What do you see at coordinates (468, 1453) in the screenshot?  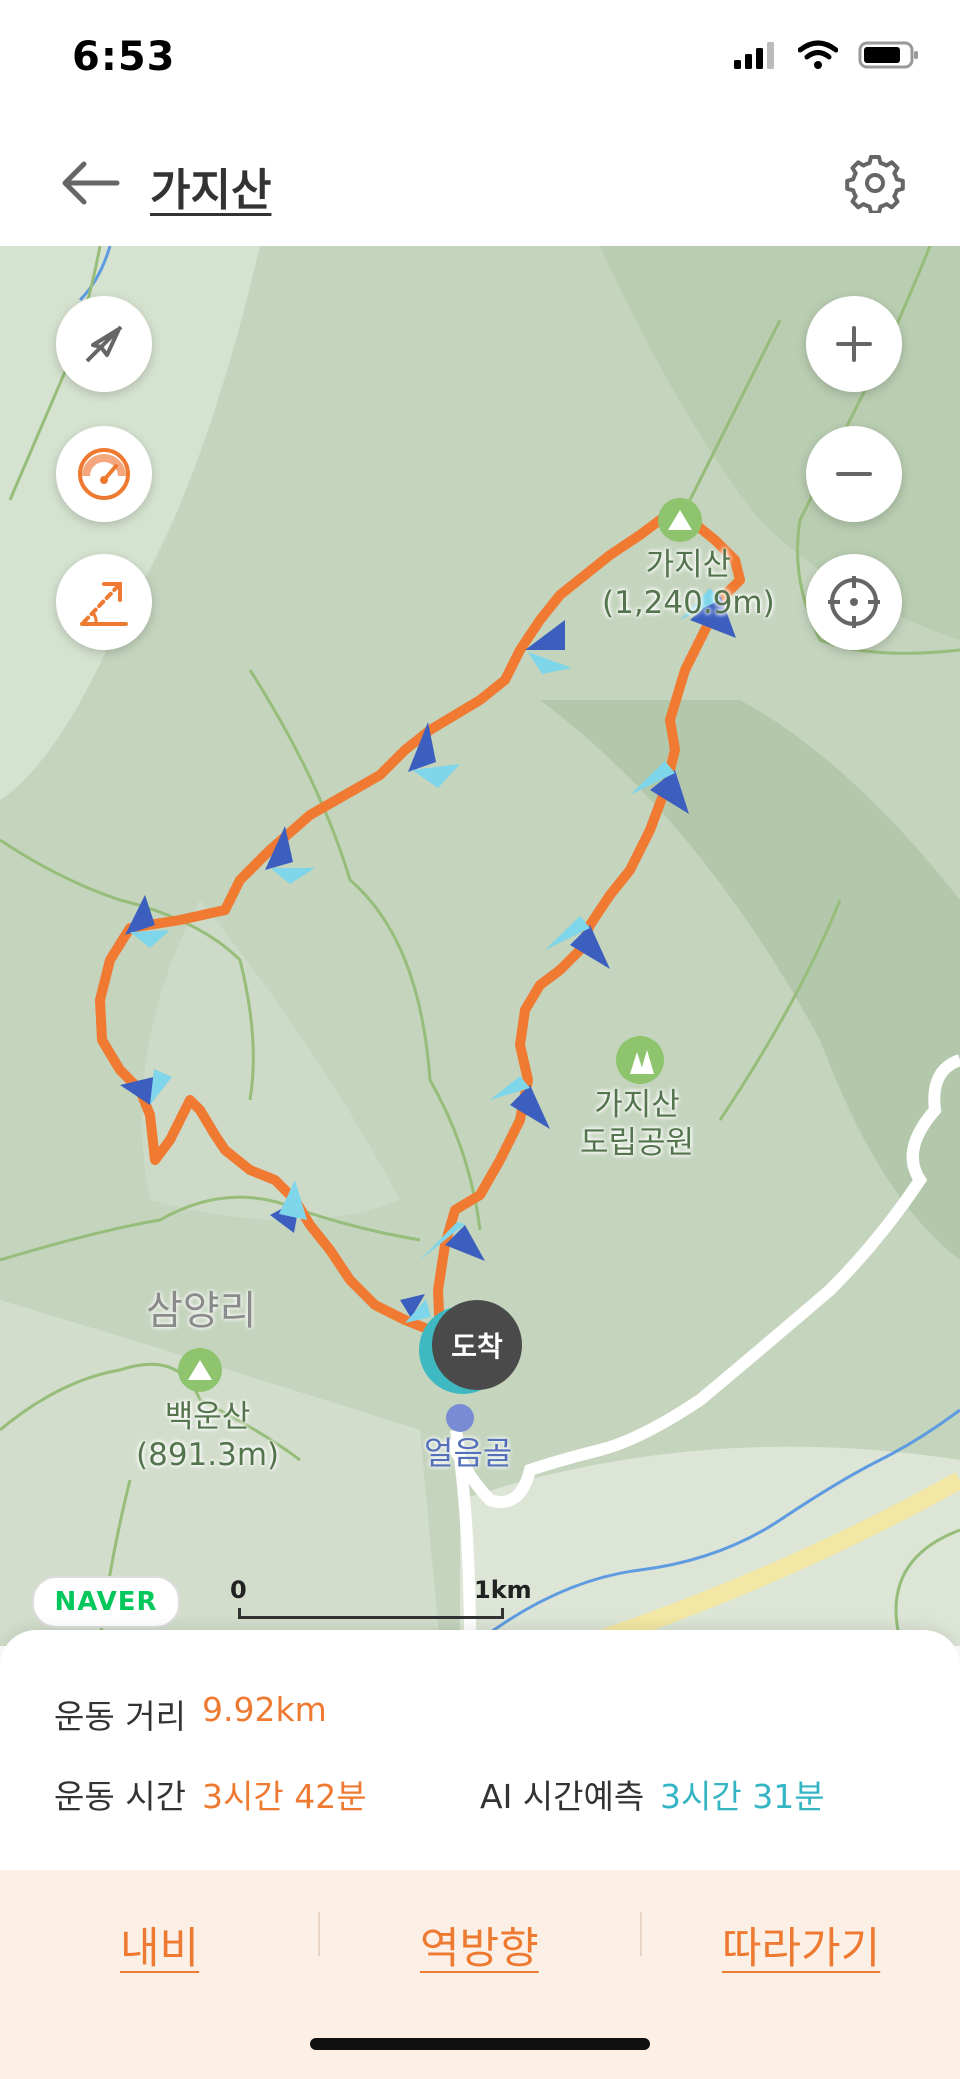 I see `end-point-label: 얼음골` at bounding box center [468, 1453].